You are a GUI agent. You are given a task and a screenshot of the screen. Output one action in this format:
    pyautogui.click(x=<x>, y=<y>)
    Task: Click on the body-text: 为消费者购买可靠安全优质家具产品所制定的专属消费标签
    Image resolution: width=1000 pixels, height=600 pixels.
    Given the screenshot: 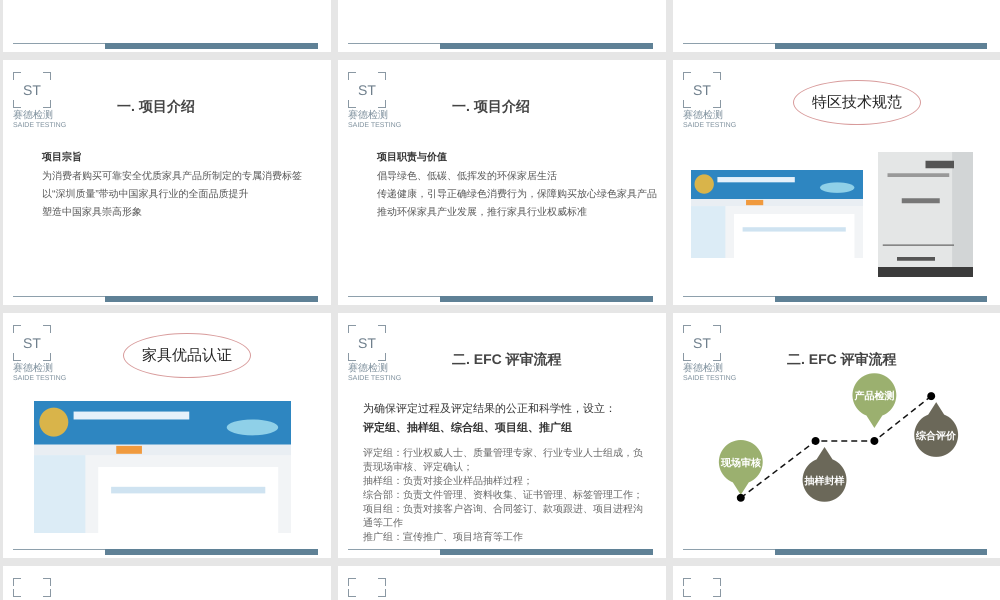 What is the action you would take?
    pyautogui.click(x=172, y=177)
    